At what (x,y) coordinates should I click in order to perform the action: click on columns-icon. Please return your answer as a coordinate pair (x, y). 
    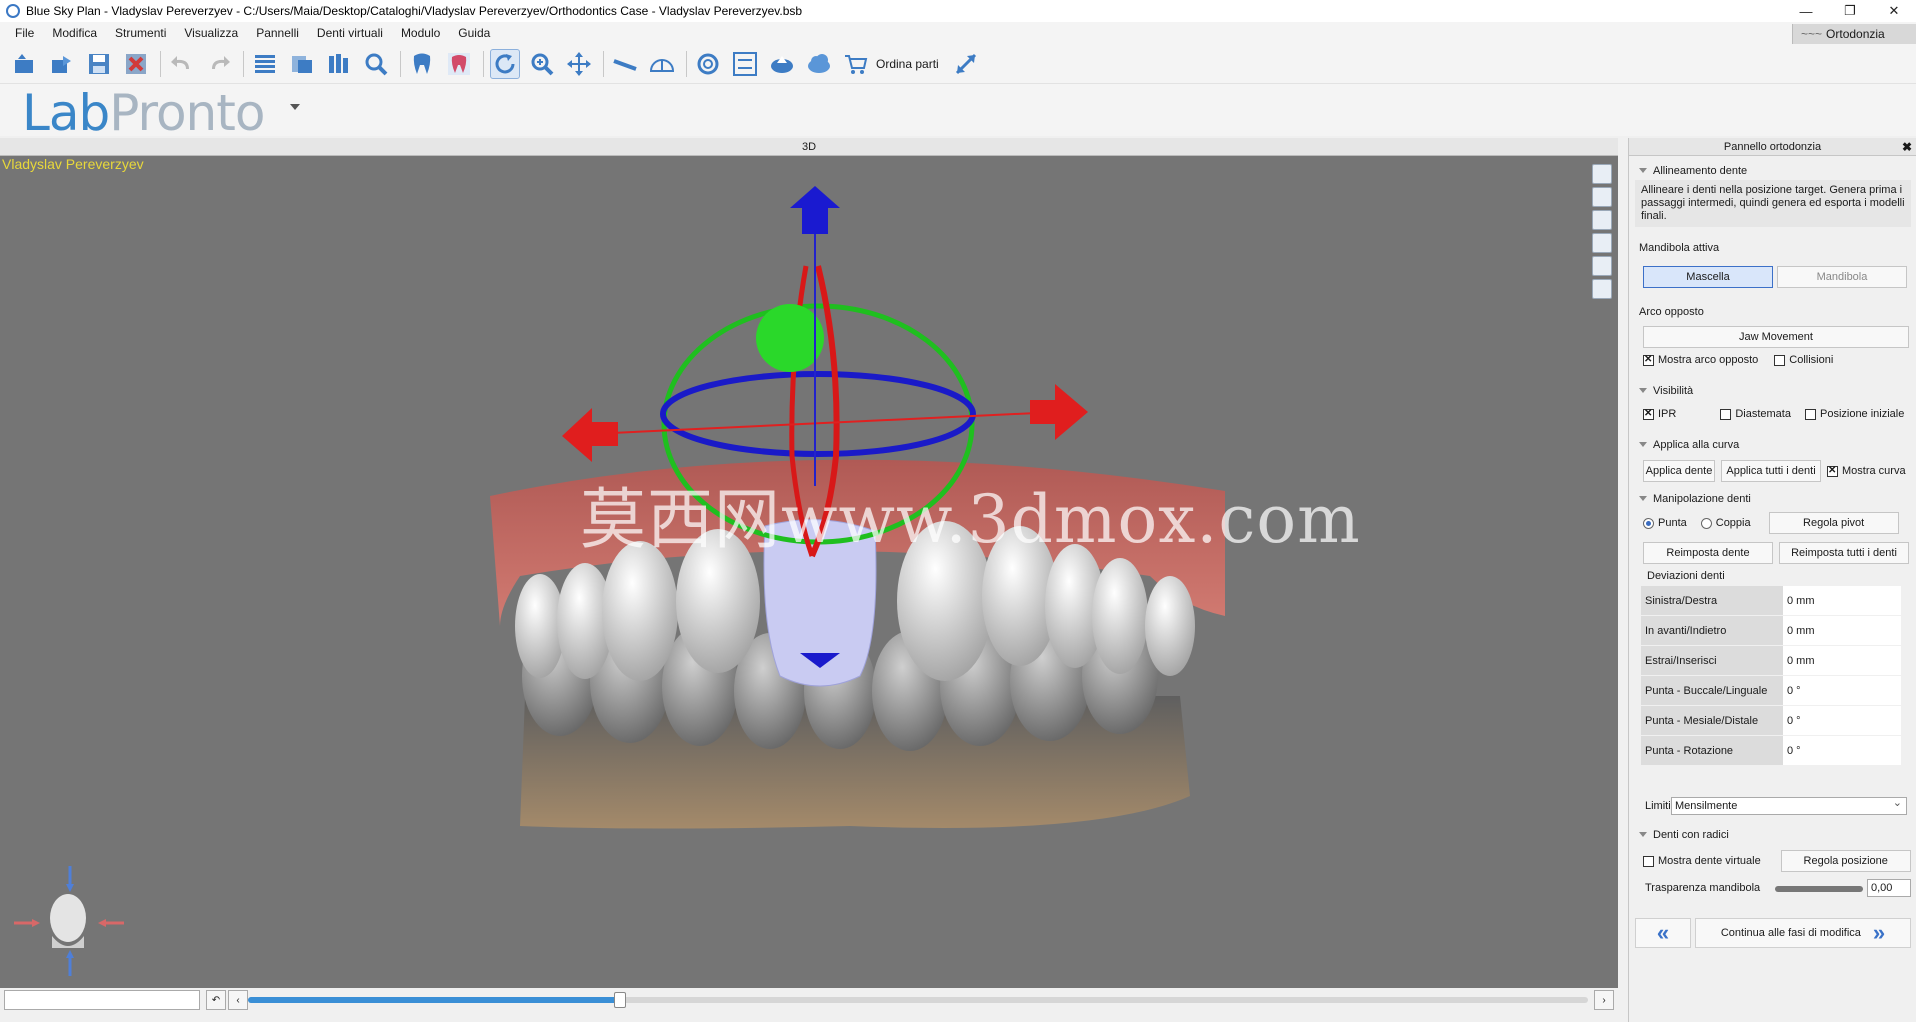
    Looking at the image, I should click on (339, 64).